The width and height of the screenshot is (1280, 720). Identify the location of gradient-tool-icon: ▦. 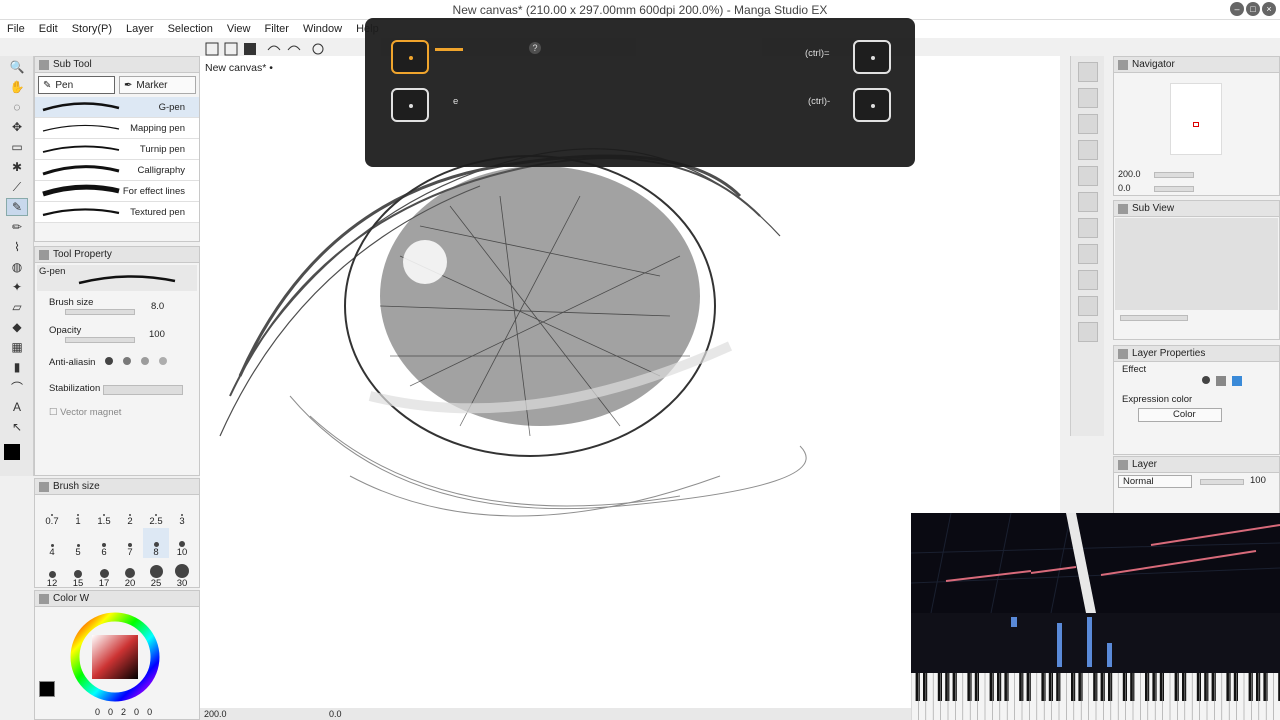
(17, 347).